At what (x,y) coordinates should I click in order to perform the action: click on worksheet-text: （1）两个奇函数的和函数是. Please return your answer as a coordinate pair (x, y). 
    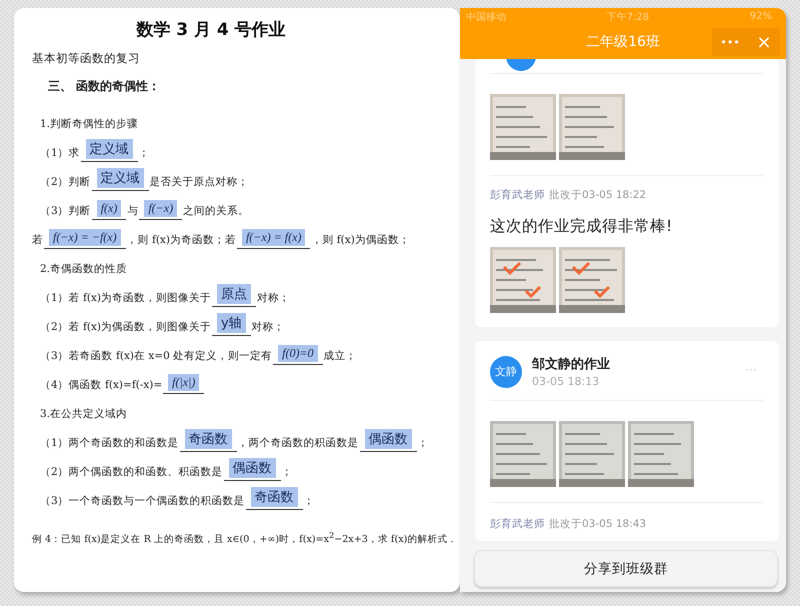
    Looking at the image, I should click on (109, 443).